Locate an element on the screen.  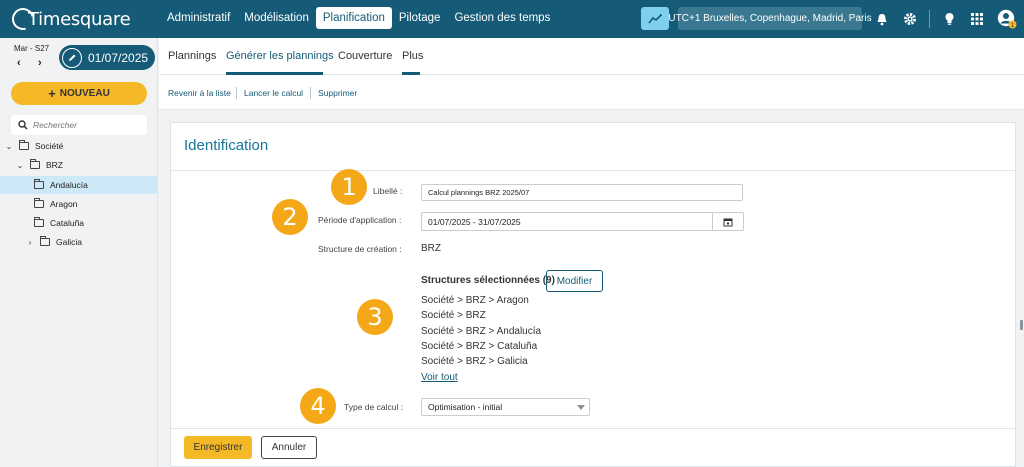
nav-pilotage: Pilotage is located at coordinates (420, 18).